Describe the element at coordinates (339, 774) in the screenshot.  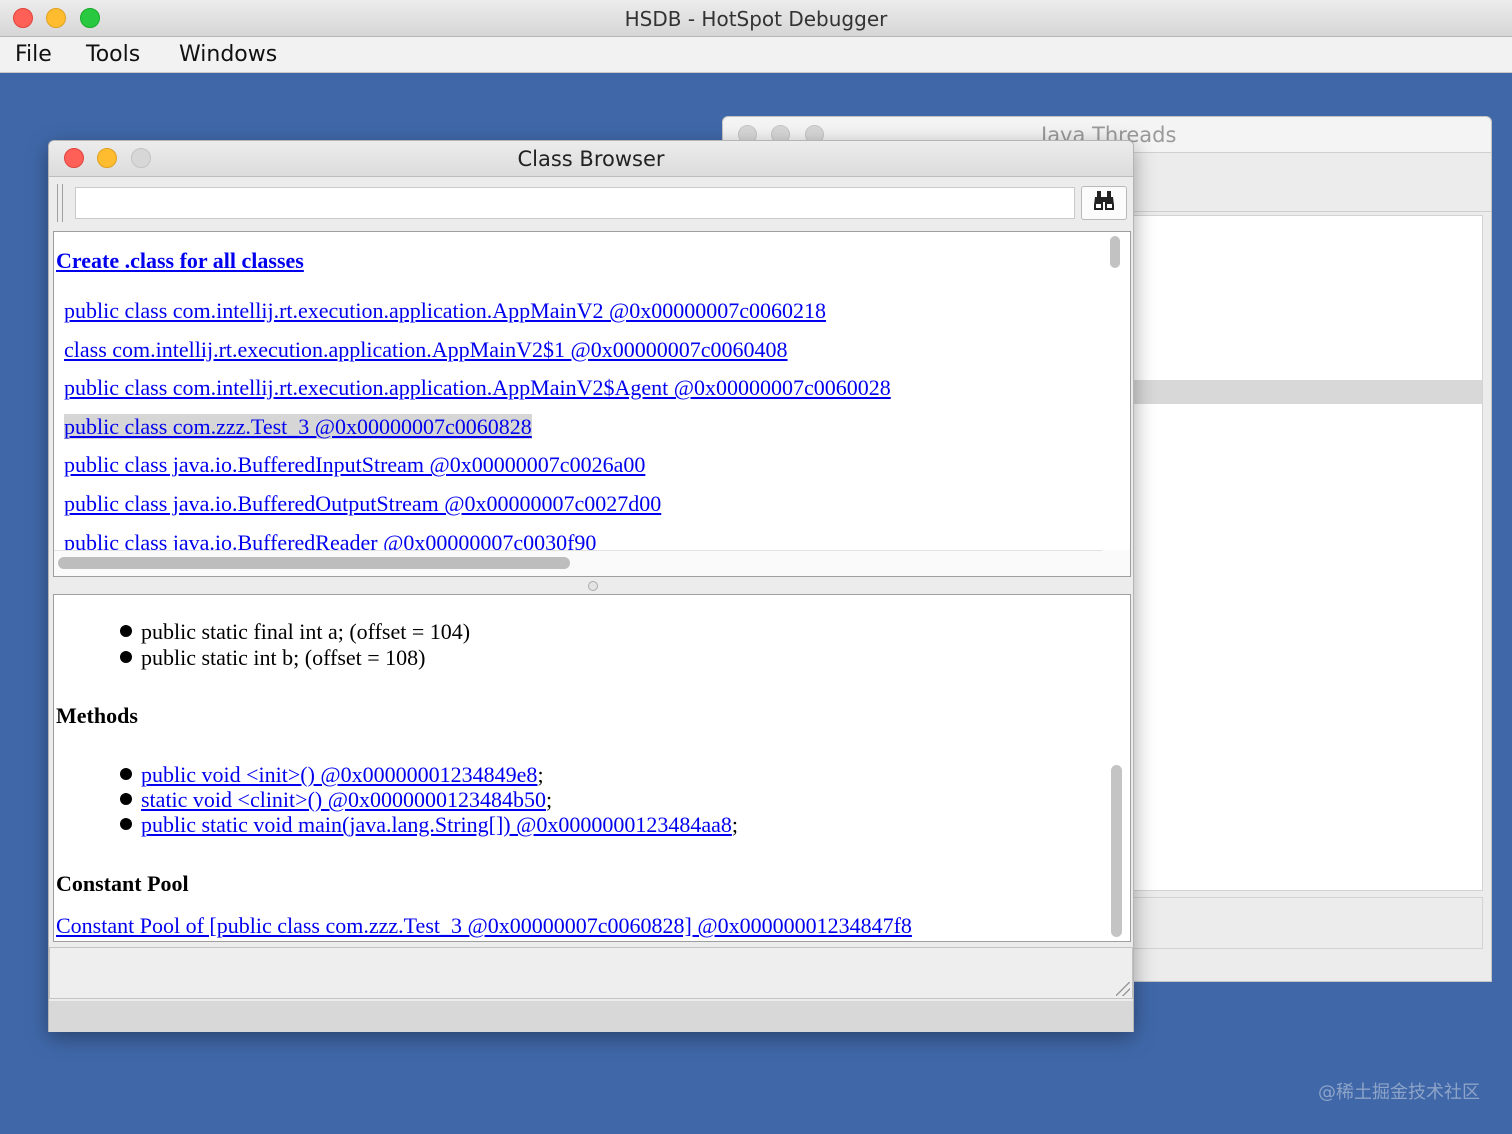
I see `method-link: public void <init>() @0x00000001234849e8` at that location.